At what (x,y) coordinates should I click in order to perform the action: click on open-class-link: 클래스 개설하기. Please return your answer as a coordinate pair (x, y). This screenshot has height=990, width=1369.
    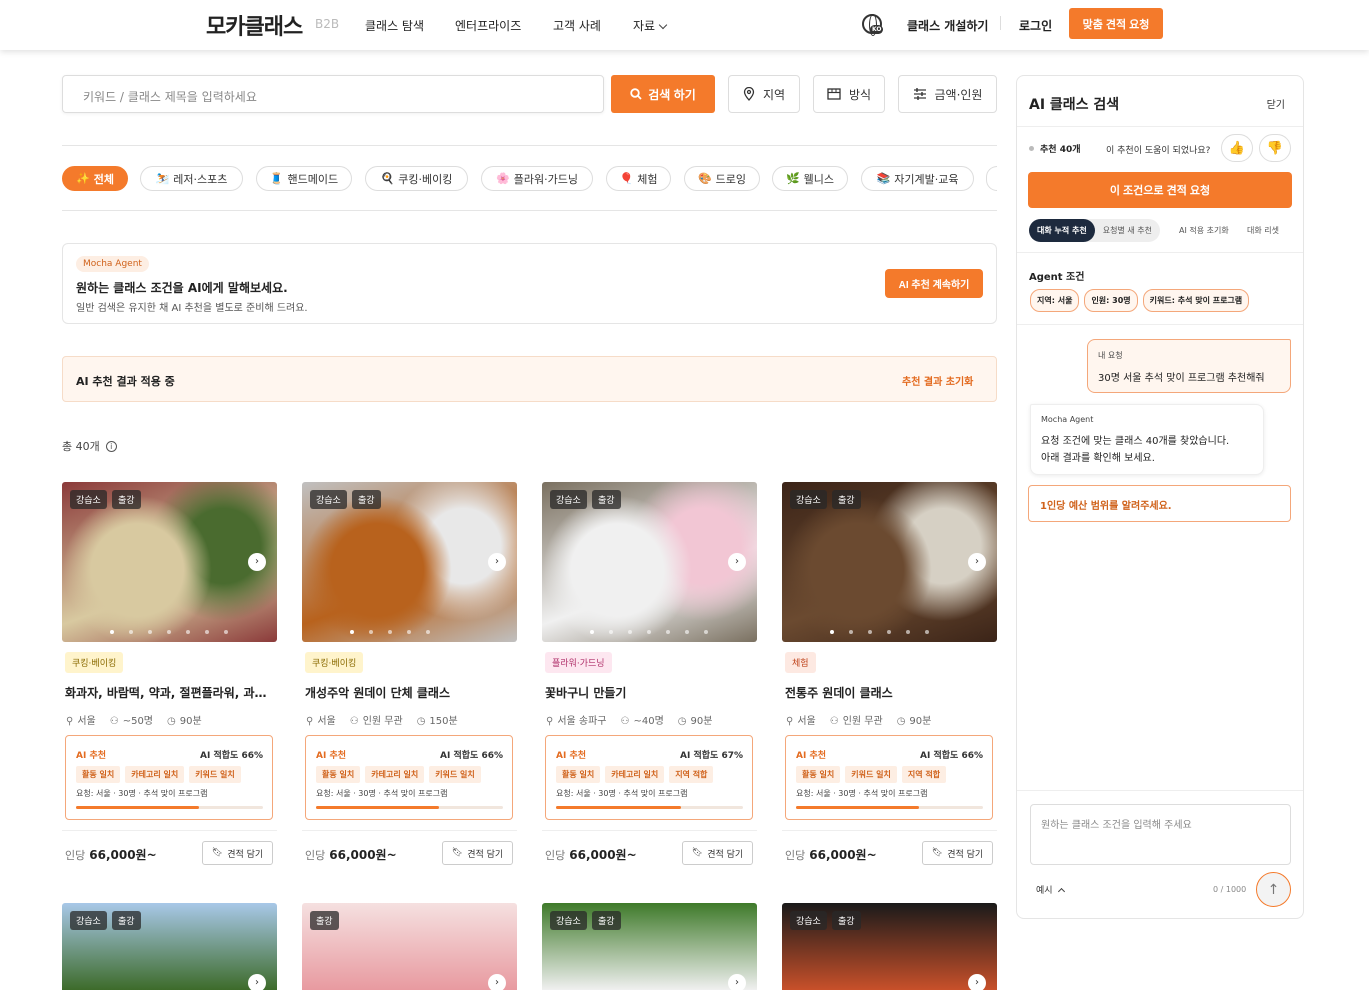
    Looking at the image, I should click on (947, 25).